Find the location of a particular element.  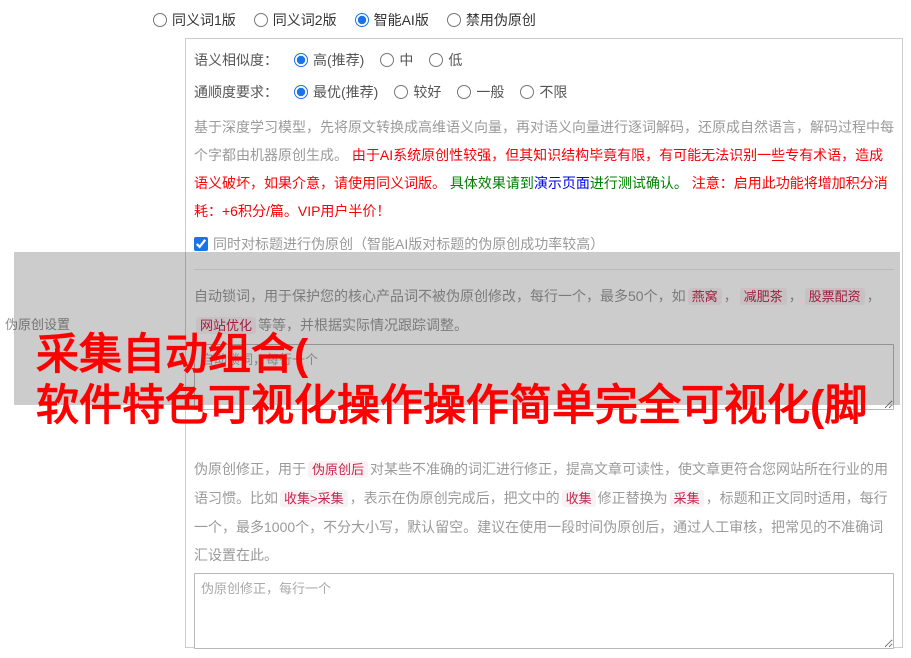

radio-synonym-v1: 同义词1版 is located at coordinates (194, 20).